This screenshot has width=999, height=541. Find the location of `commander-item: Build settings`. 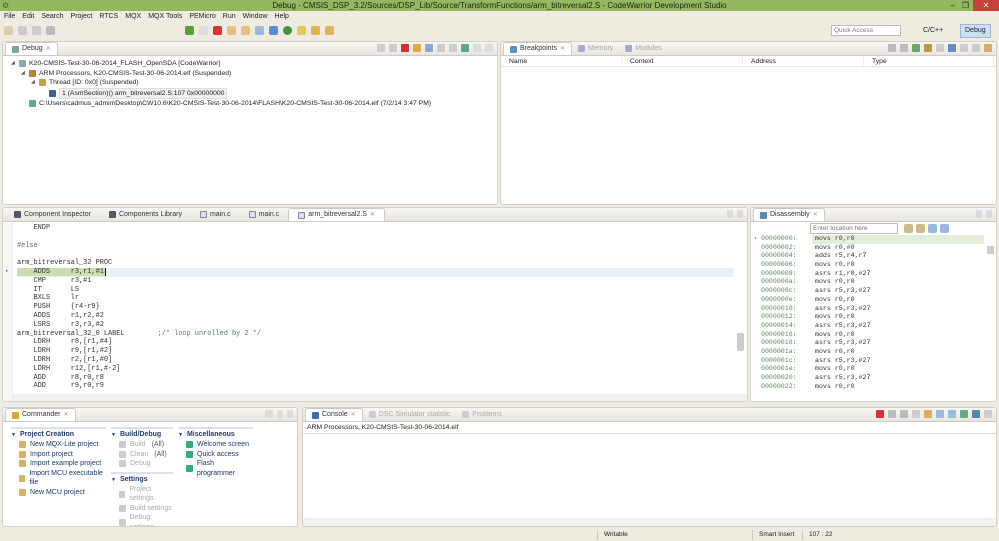

commander-item: Build settings is located at coordinates (142, 509).